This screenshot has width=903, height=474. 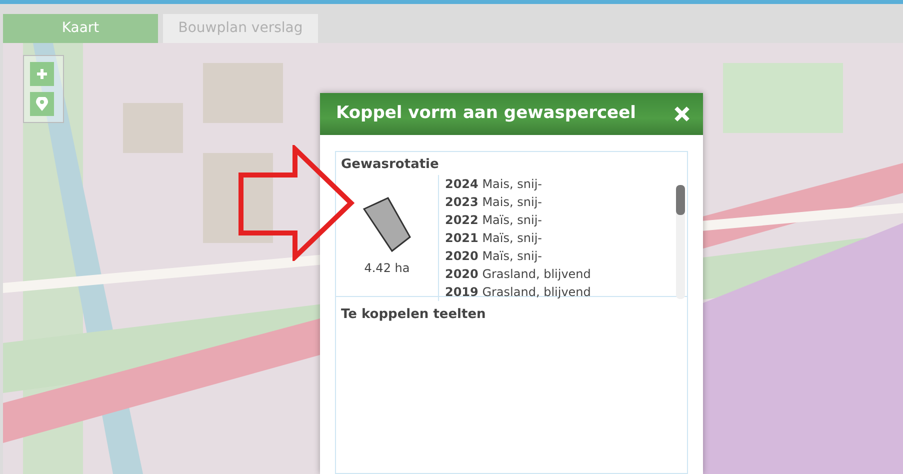 I want to click on rotation-entry: 2020 Grasland, blijvend, so click(x=518, y=274).